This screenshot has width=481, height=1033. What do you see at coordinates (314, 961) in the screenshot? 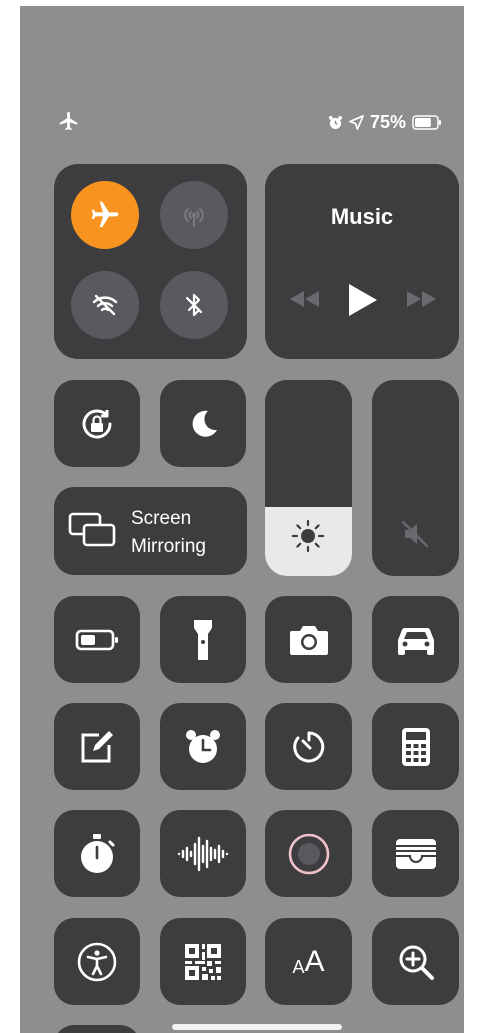
I see `text-size-large: A` at bounding box center [314, 961].